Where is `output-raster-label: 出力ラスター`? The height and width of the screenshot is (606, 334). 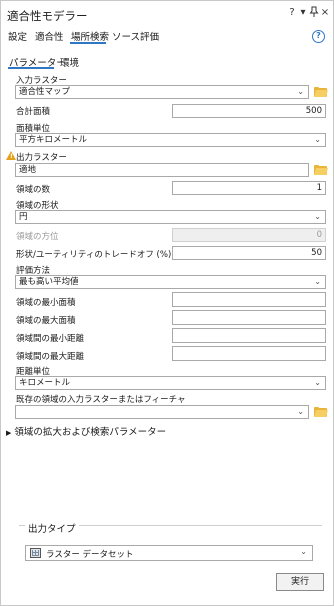 output-raster-label: 出力ラスター is located at coordinates (41, 158).